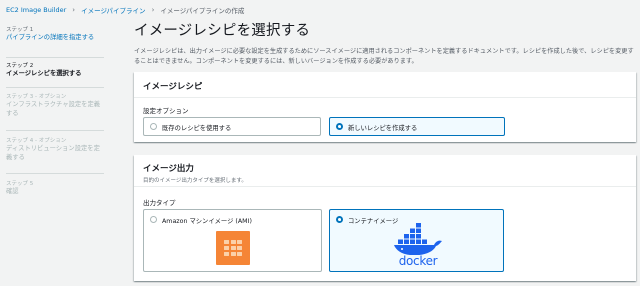  I want to click on step-number: ステップ 4 - オプション, so click(36, 141).